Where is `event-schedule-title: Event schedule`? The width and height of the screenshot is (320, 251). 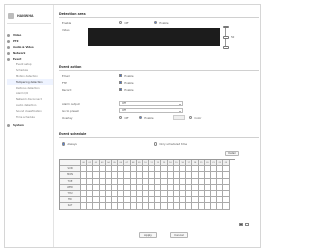
event-schedule-title: Event schedule is located at coordinates (73, 134).